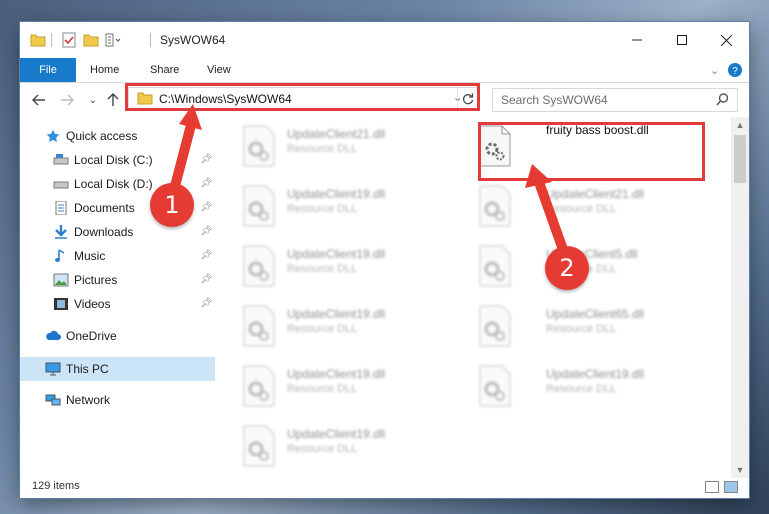 This screenshot has height=514, width=769. Describe the element at coordinates (39, 100) in the screenshot. I see `back-button` at that location.